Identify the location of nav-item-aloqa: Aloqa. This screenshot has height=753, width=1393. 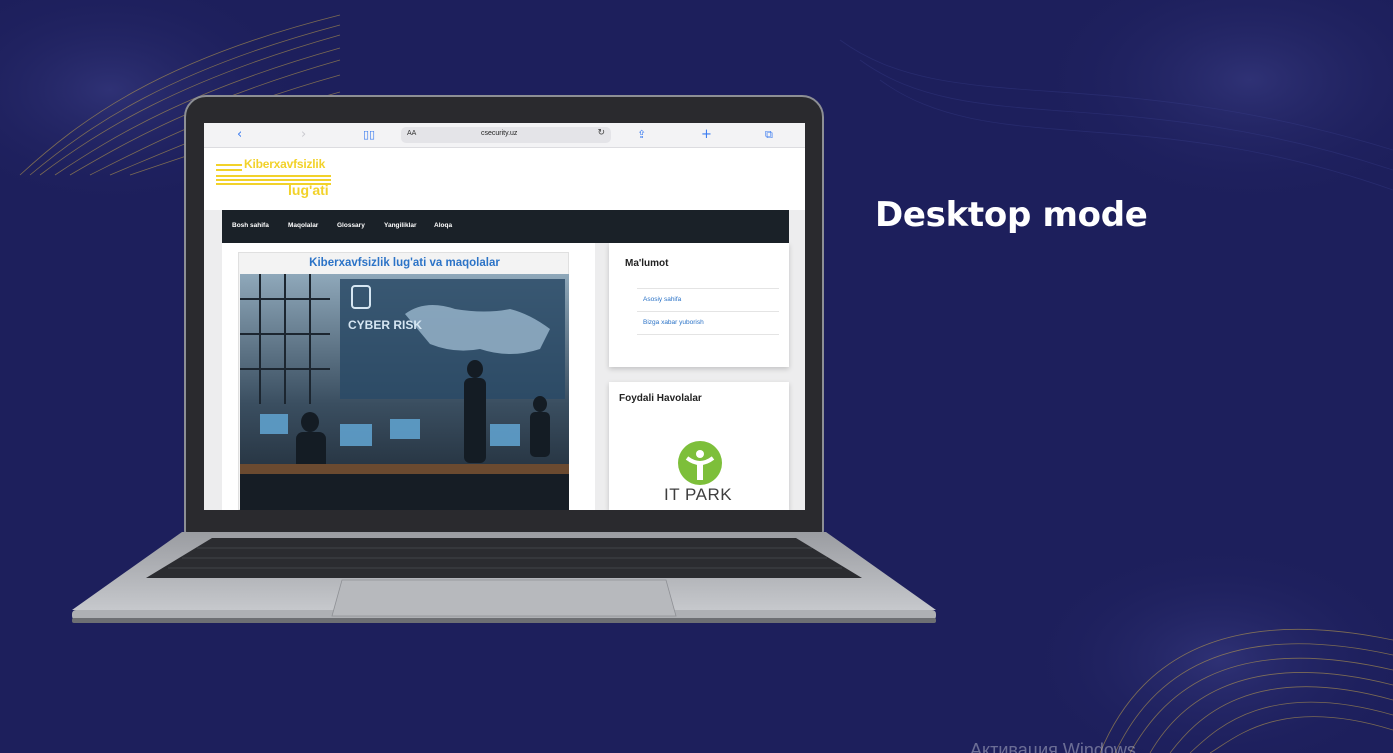
(443, 225).